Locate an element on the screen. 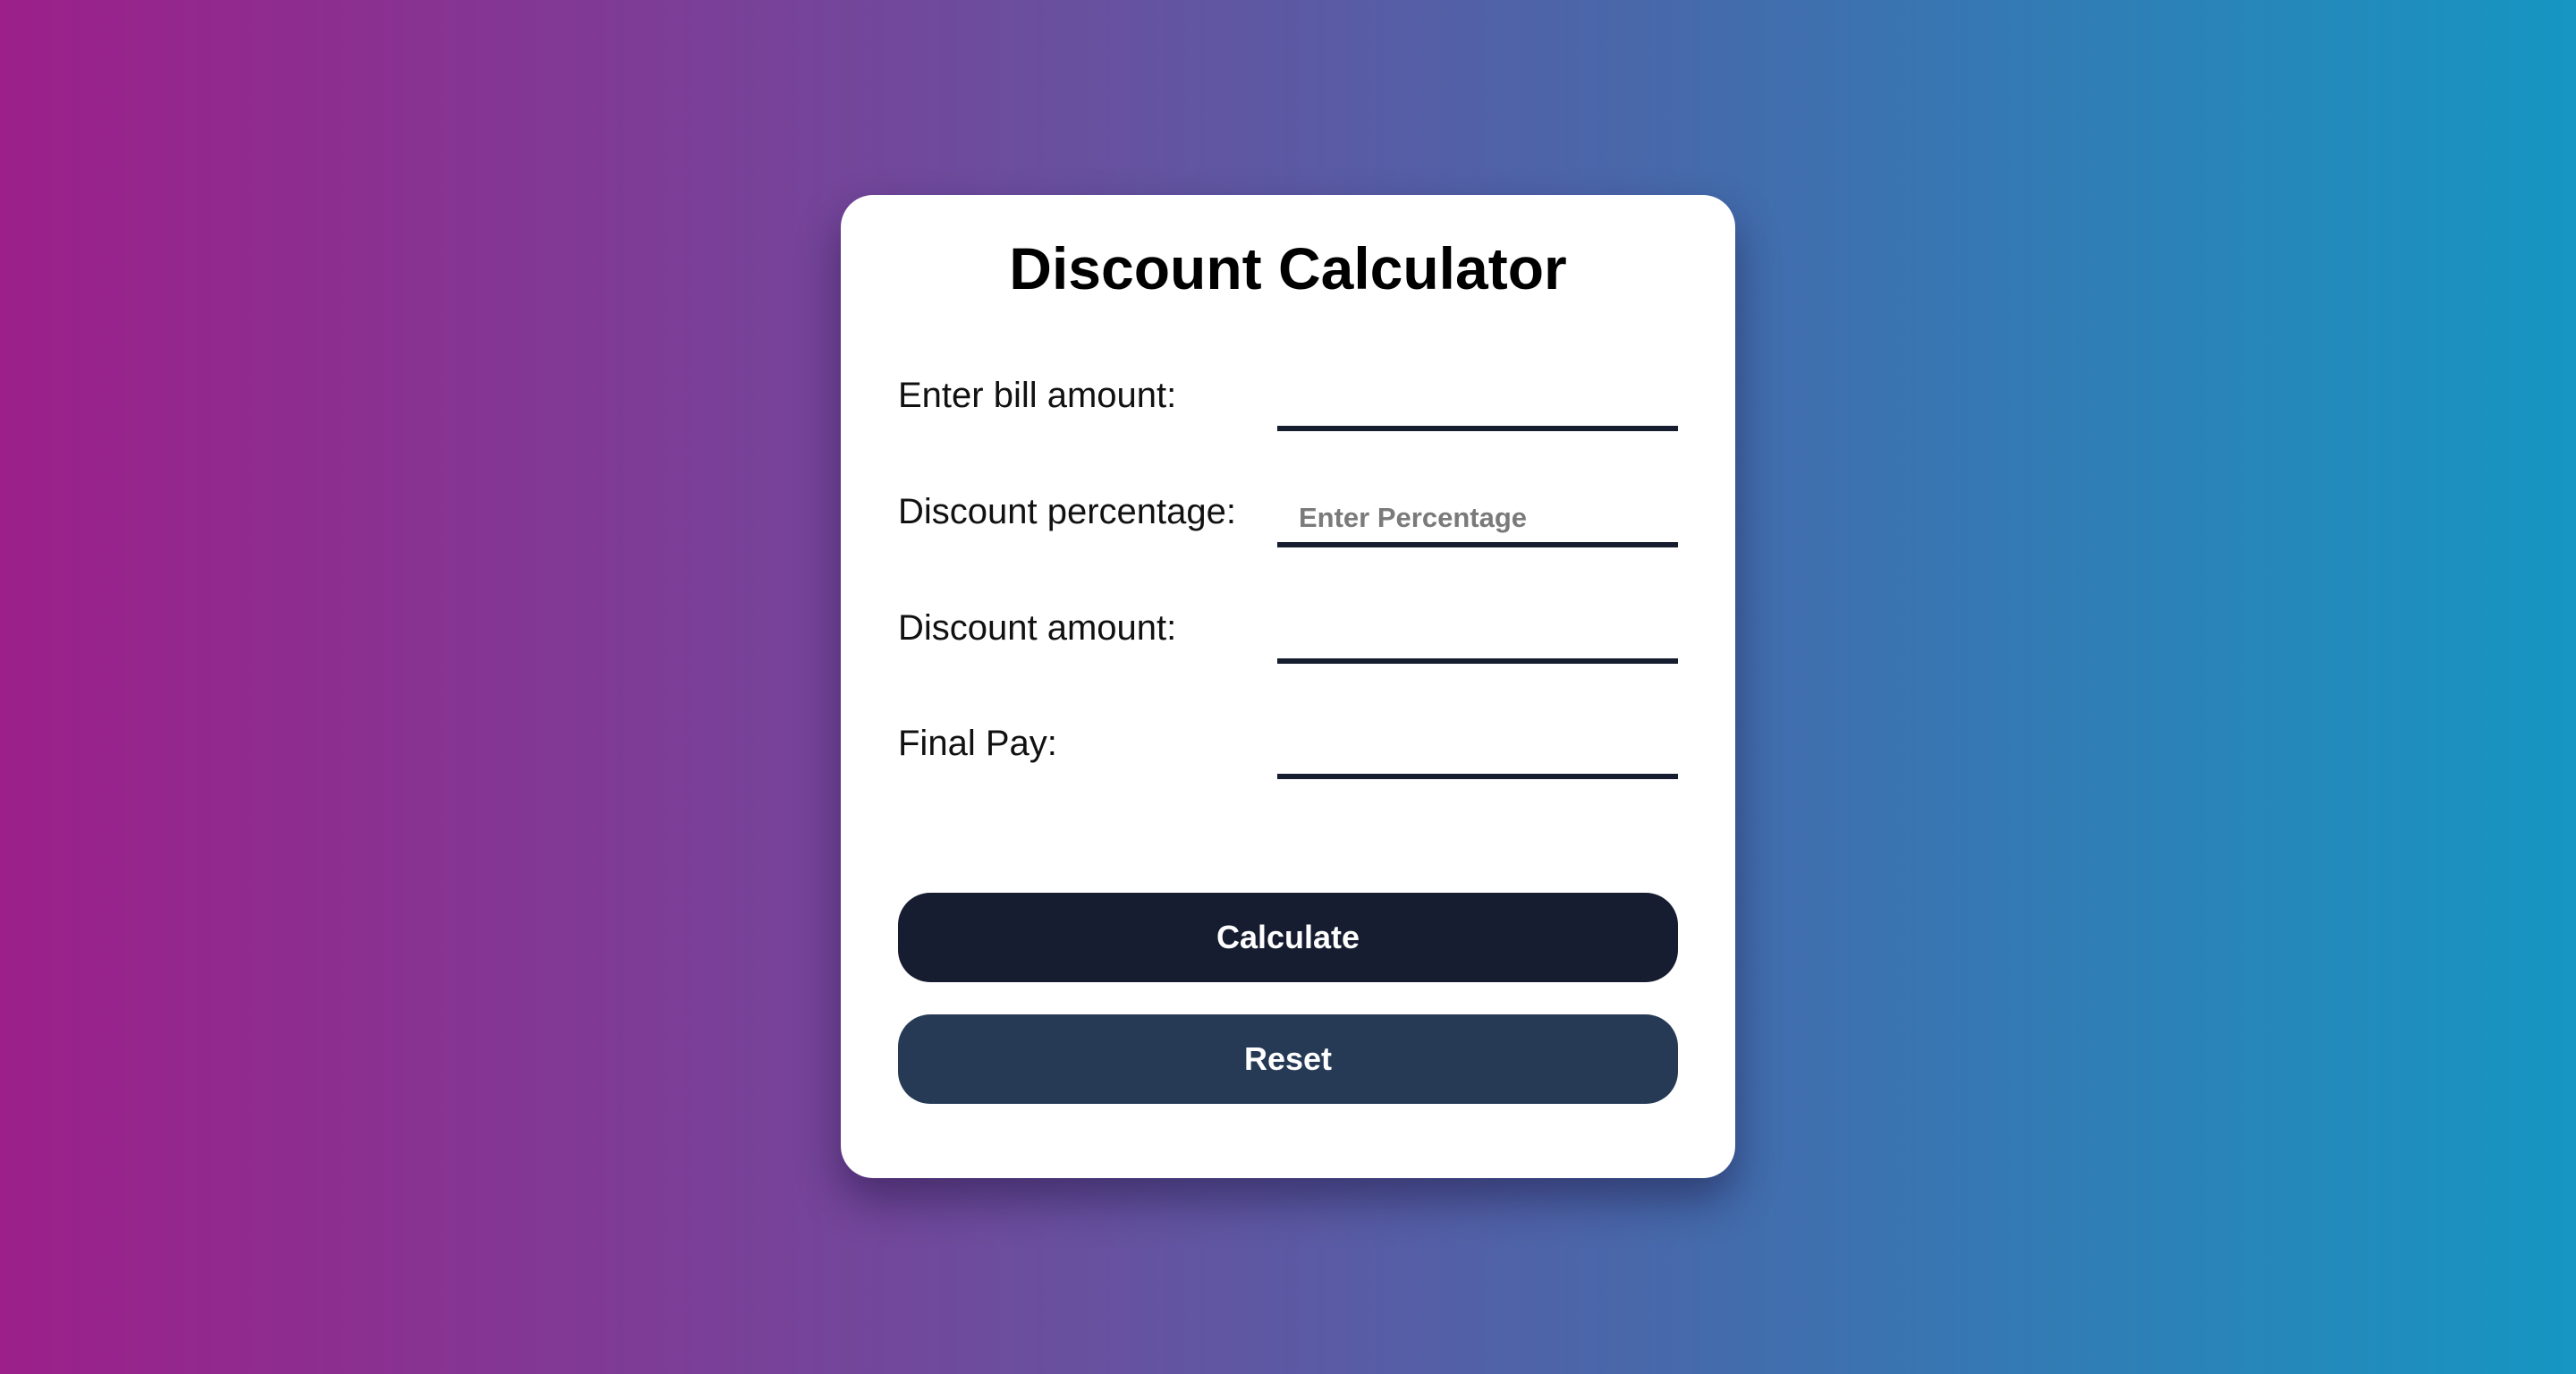  discount-amount-row: Discount amount: is located at coordinates (1288, 642).